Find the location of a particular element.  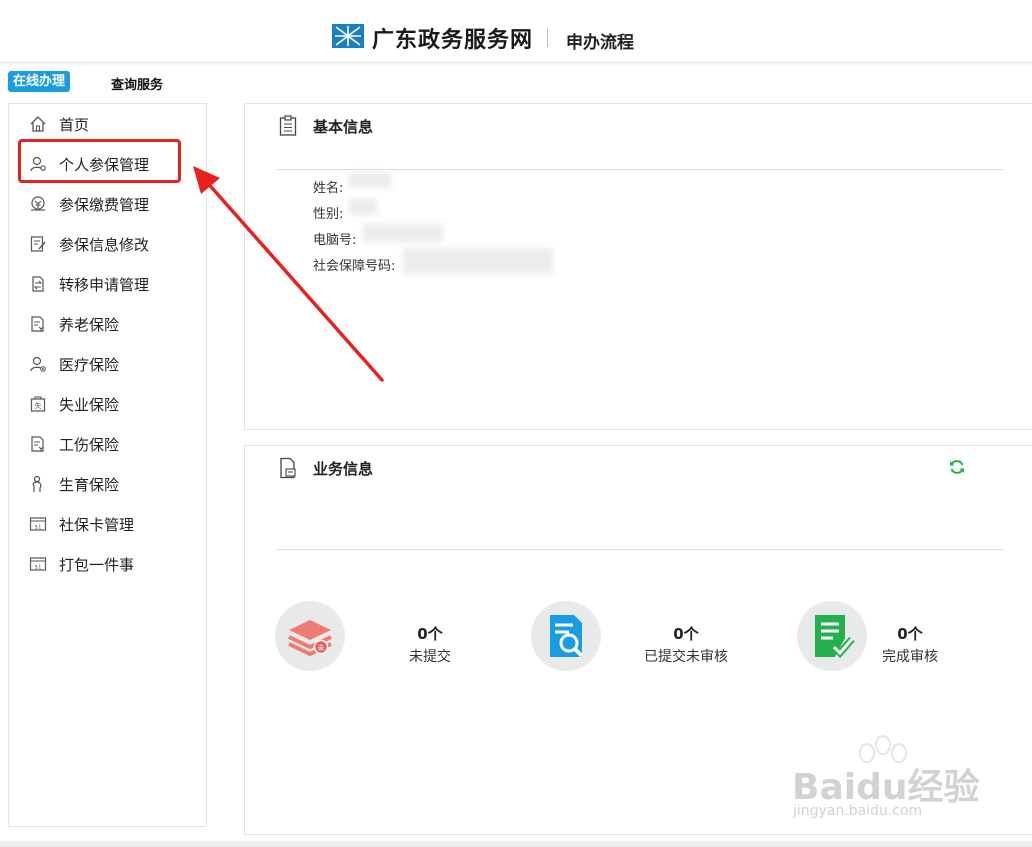

annotation-arrow is located at coordinates (288, 274).